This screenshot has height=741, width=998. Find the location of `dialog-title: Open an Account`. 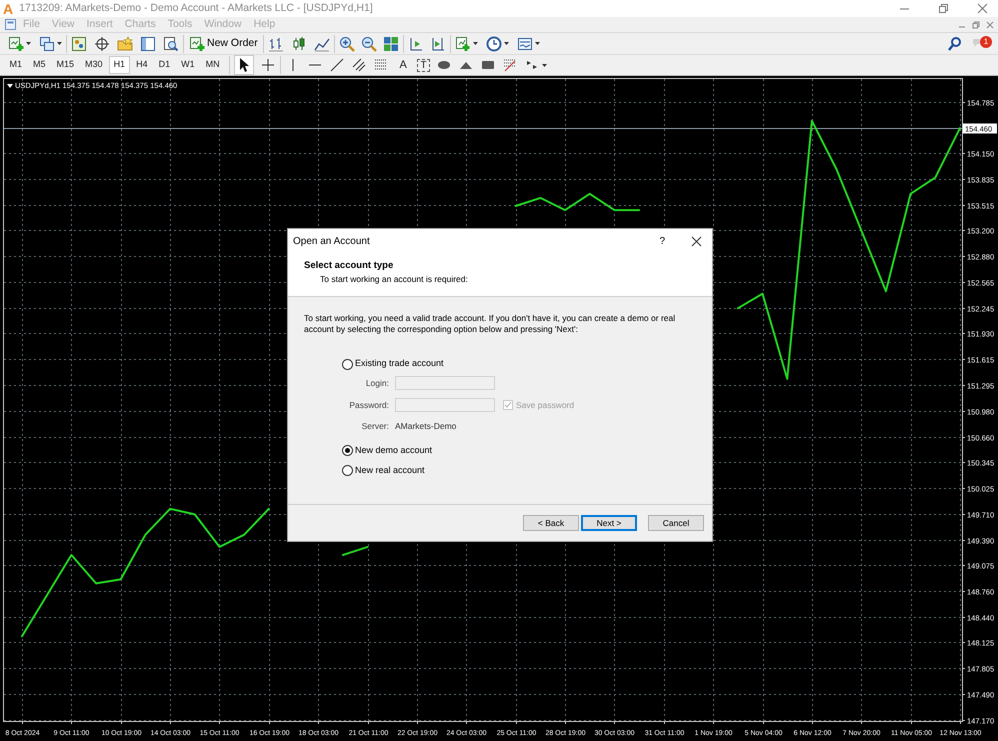

dialog-title: Open an Account is located at coordinates (331, 241).